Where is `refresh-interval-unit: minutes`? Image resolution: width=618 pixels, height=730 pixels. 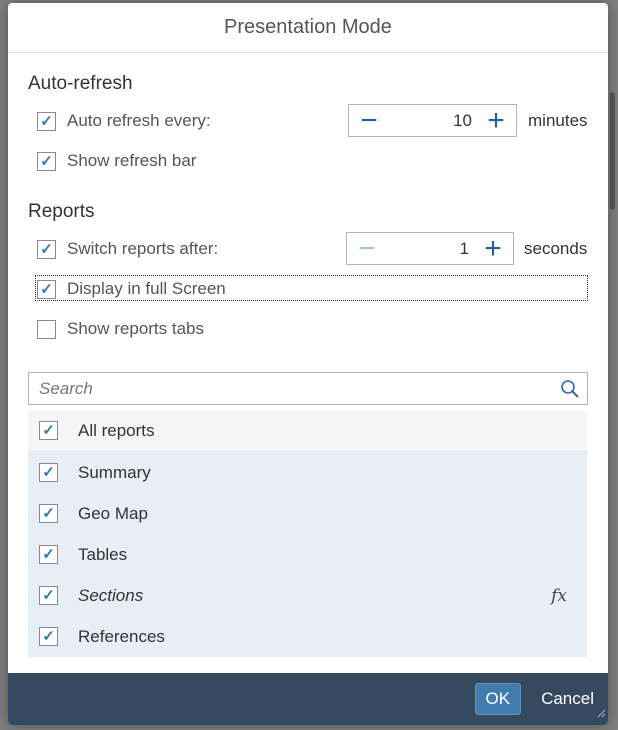
refresh-interval-unit: minutes is located at coordinates (558, 120).